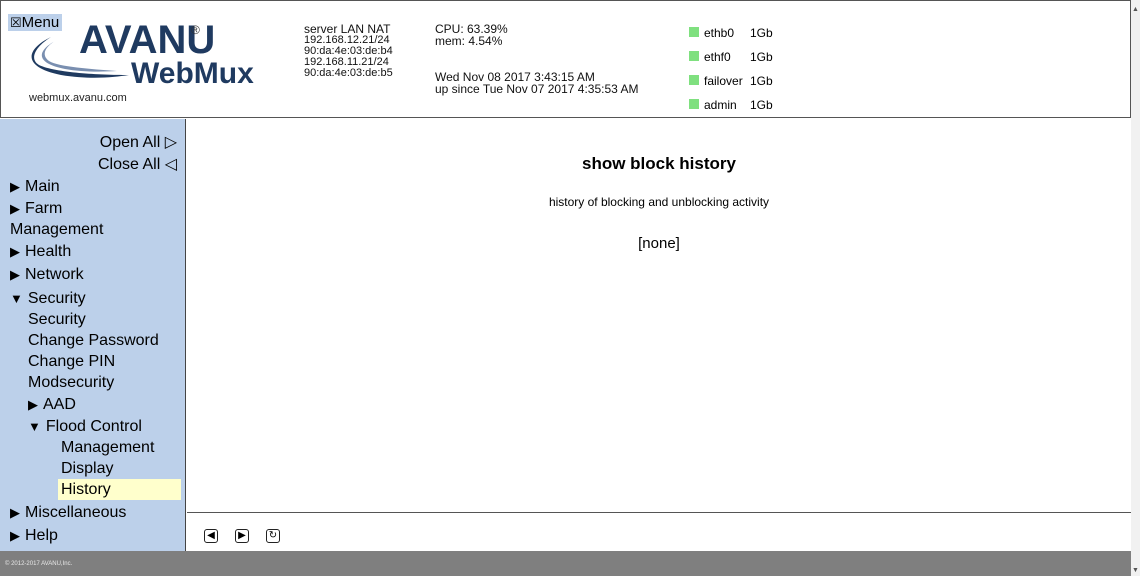 The width and height of the screenshot is (1140, 576). I want to click on sidebar-item-security: ▼ Security, so click(97, 298).